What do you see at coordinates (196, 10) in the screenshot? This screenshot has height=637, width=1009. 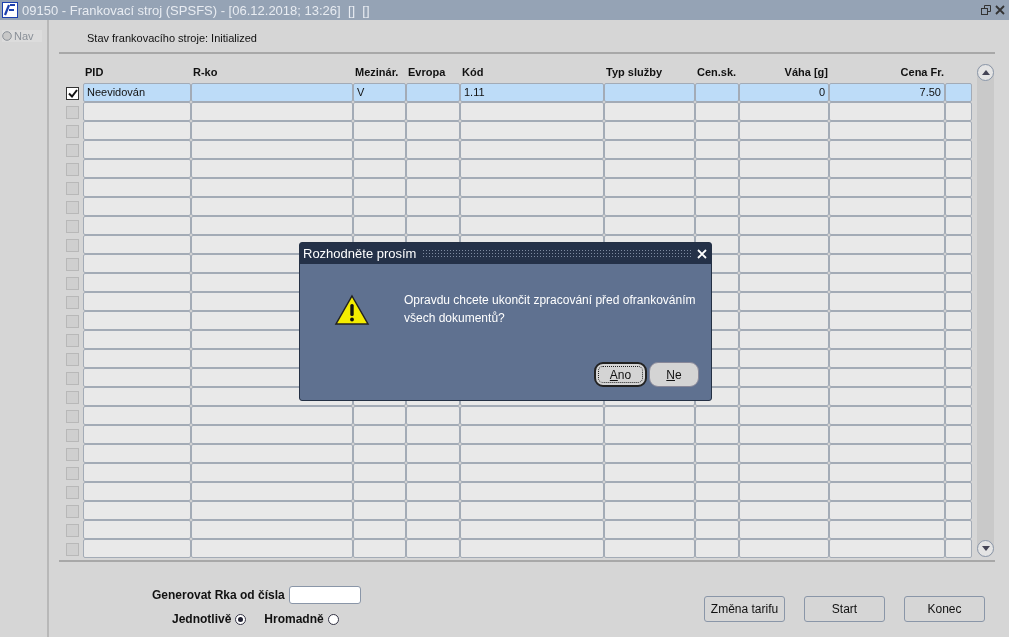 I see `window-title: 09150 - Frankovací stroj (SPSFS) - [06.12.2018; 13:26] [] []` at bounding box center [196, 10].